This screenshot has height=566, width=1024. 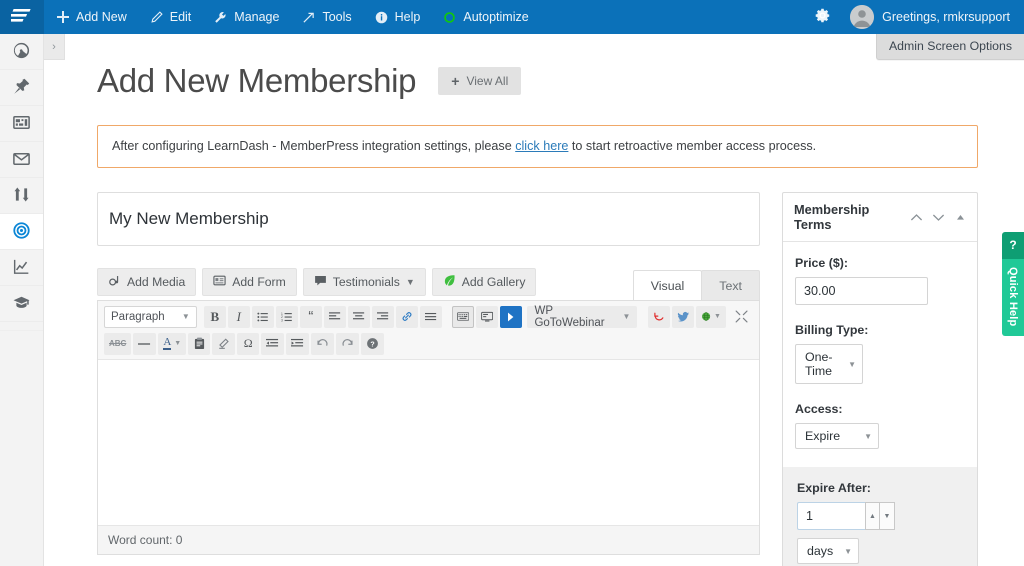 What do you see at coordinates (147, 281) in the screenshot?
I see `add-media-button: Add Media` at bounding box center [147, 281].